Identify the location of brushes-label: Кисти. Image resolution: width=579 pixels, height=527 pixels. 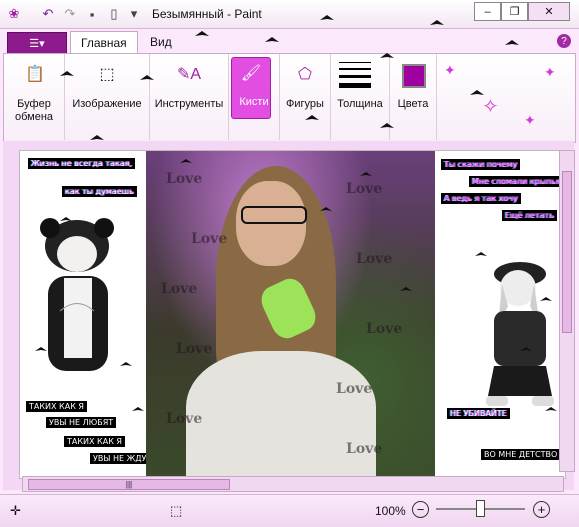
(254, 102).